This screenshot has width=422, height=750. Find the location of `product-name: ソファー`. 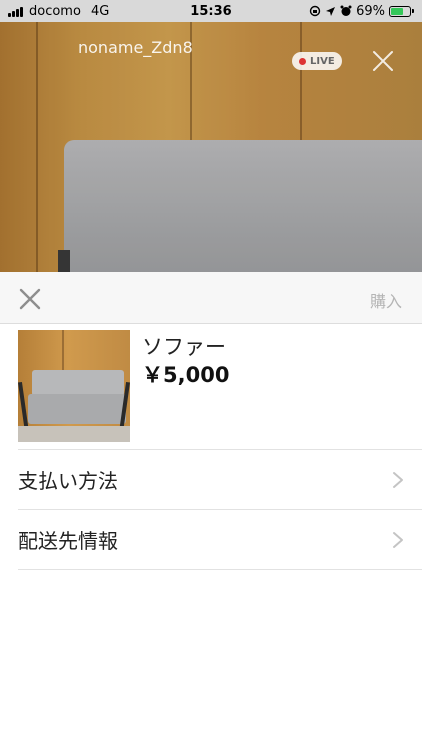

product-name: ソファー is located at coordinates (184, 347).